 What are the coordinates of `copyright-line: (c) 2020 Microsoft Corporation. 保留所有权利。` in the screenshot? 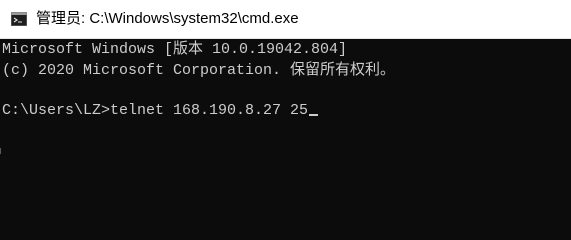 It's located at (199, 70).